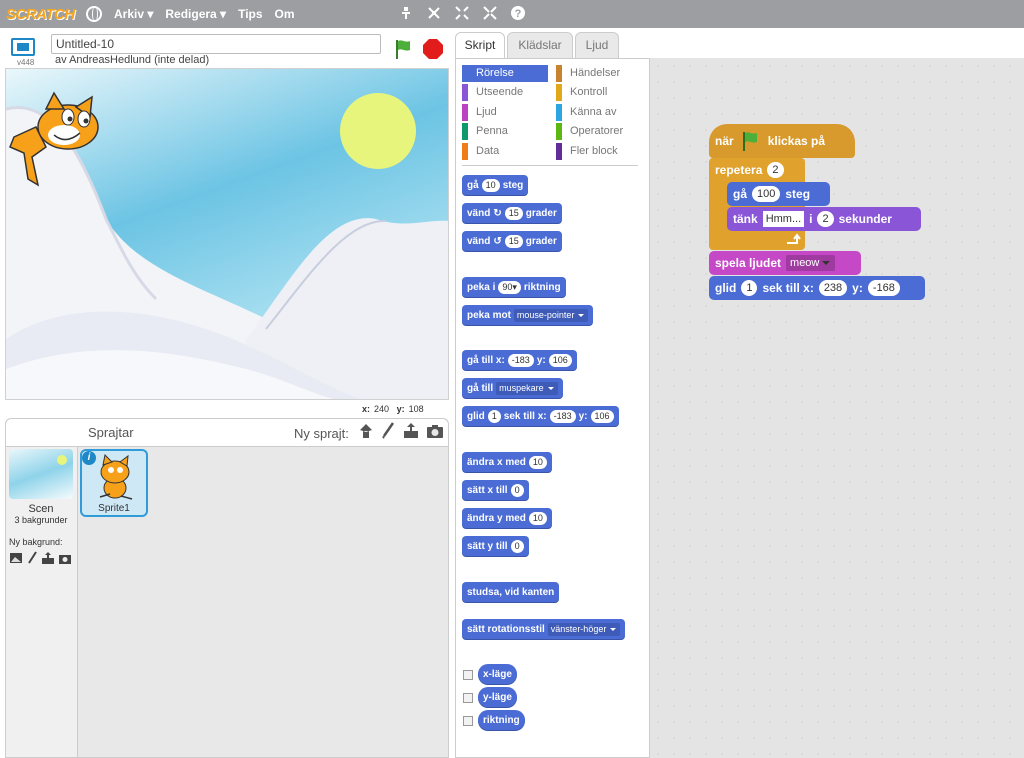  Describe the element at coordinates (132, 60) in the screenshot. I see `author-label: av AndreasHedlund (inte delad)` at that location.